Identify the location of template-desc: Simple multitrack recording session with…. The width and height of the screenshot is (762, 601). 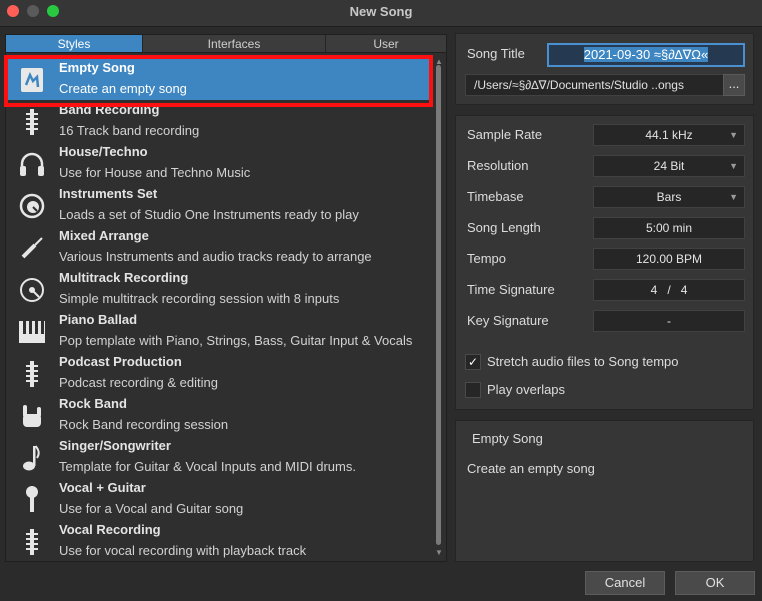
(199, 298).